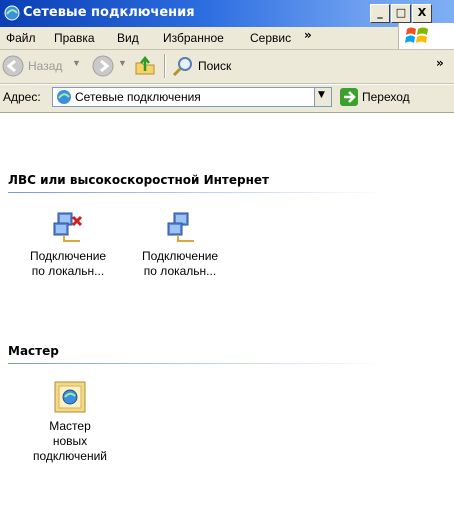  I want to click on up-folder-icon, so click(145, 66).